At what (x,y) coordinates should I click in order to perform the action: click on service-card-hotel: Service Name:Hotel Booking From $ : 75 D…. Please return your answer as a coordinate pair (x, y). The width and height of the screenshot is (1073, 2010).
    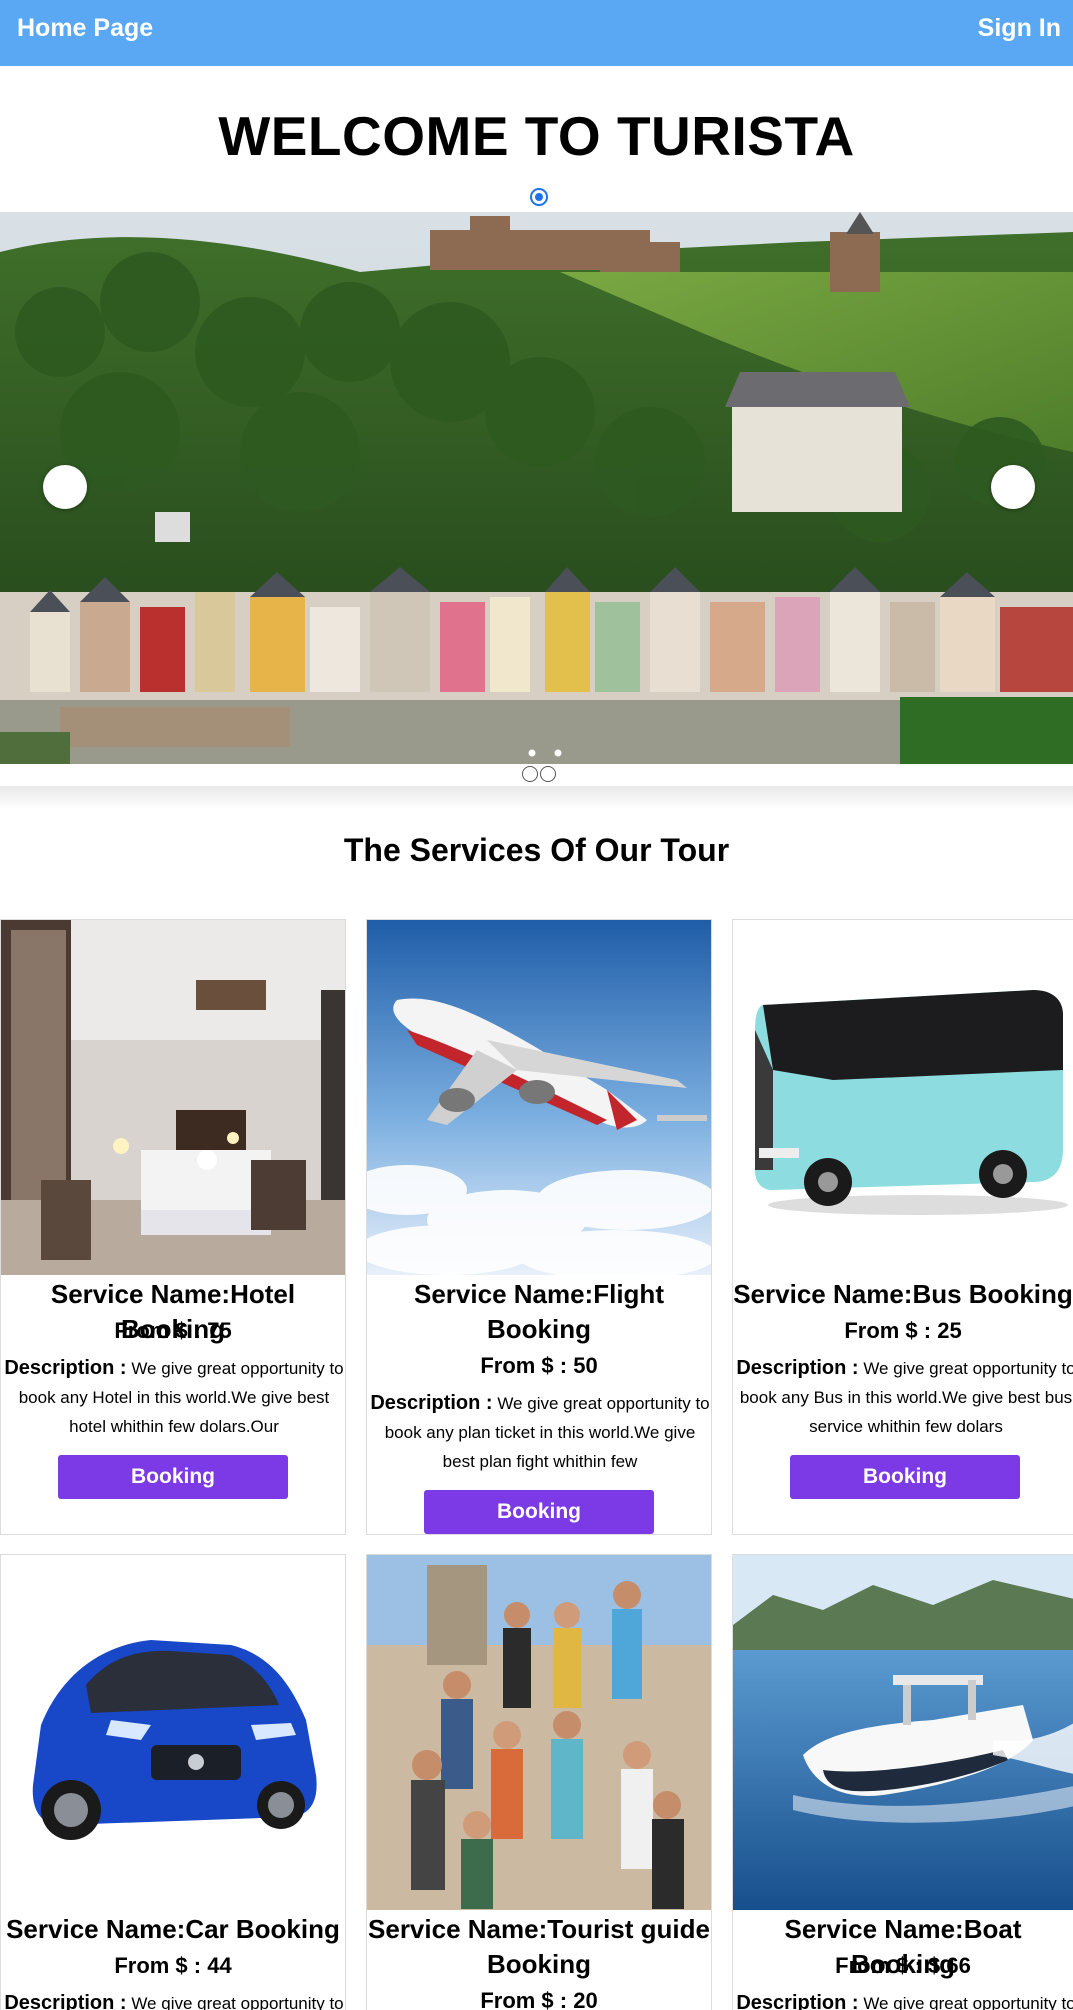
    Looking at the image, I should click on (173, 1227).